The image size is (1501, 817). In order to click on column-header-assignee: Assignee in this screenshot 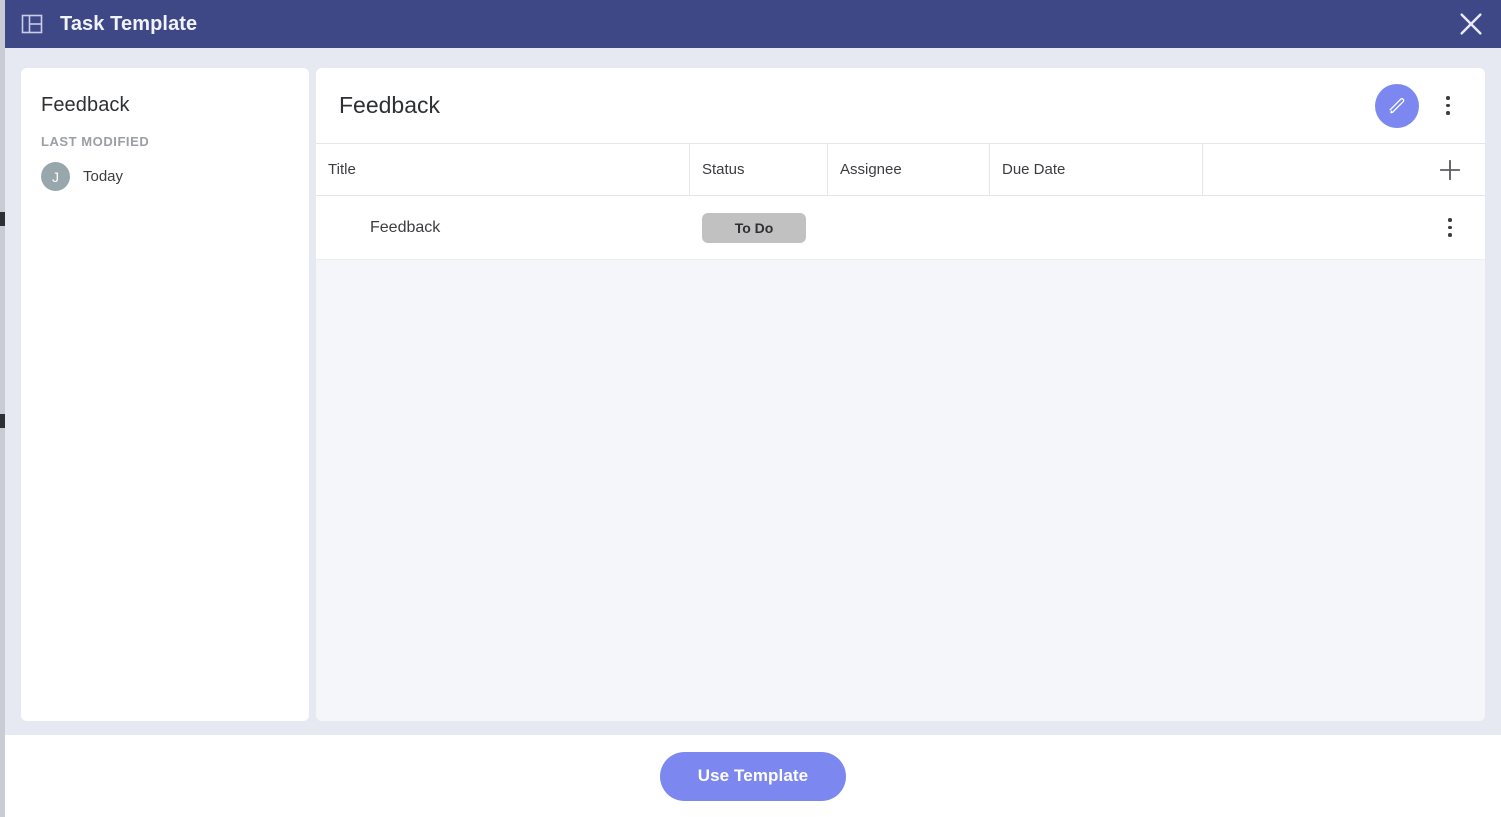, I will do `click(909, 169)`.